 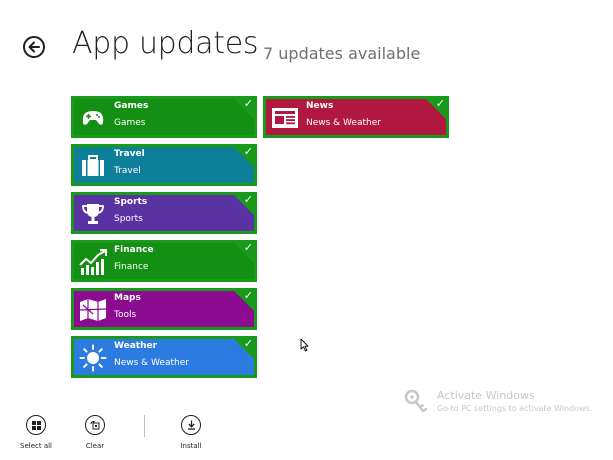 I want to click on tile-name: Games, so click(x=131, y=106).